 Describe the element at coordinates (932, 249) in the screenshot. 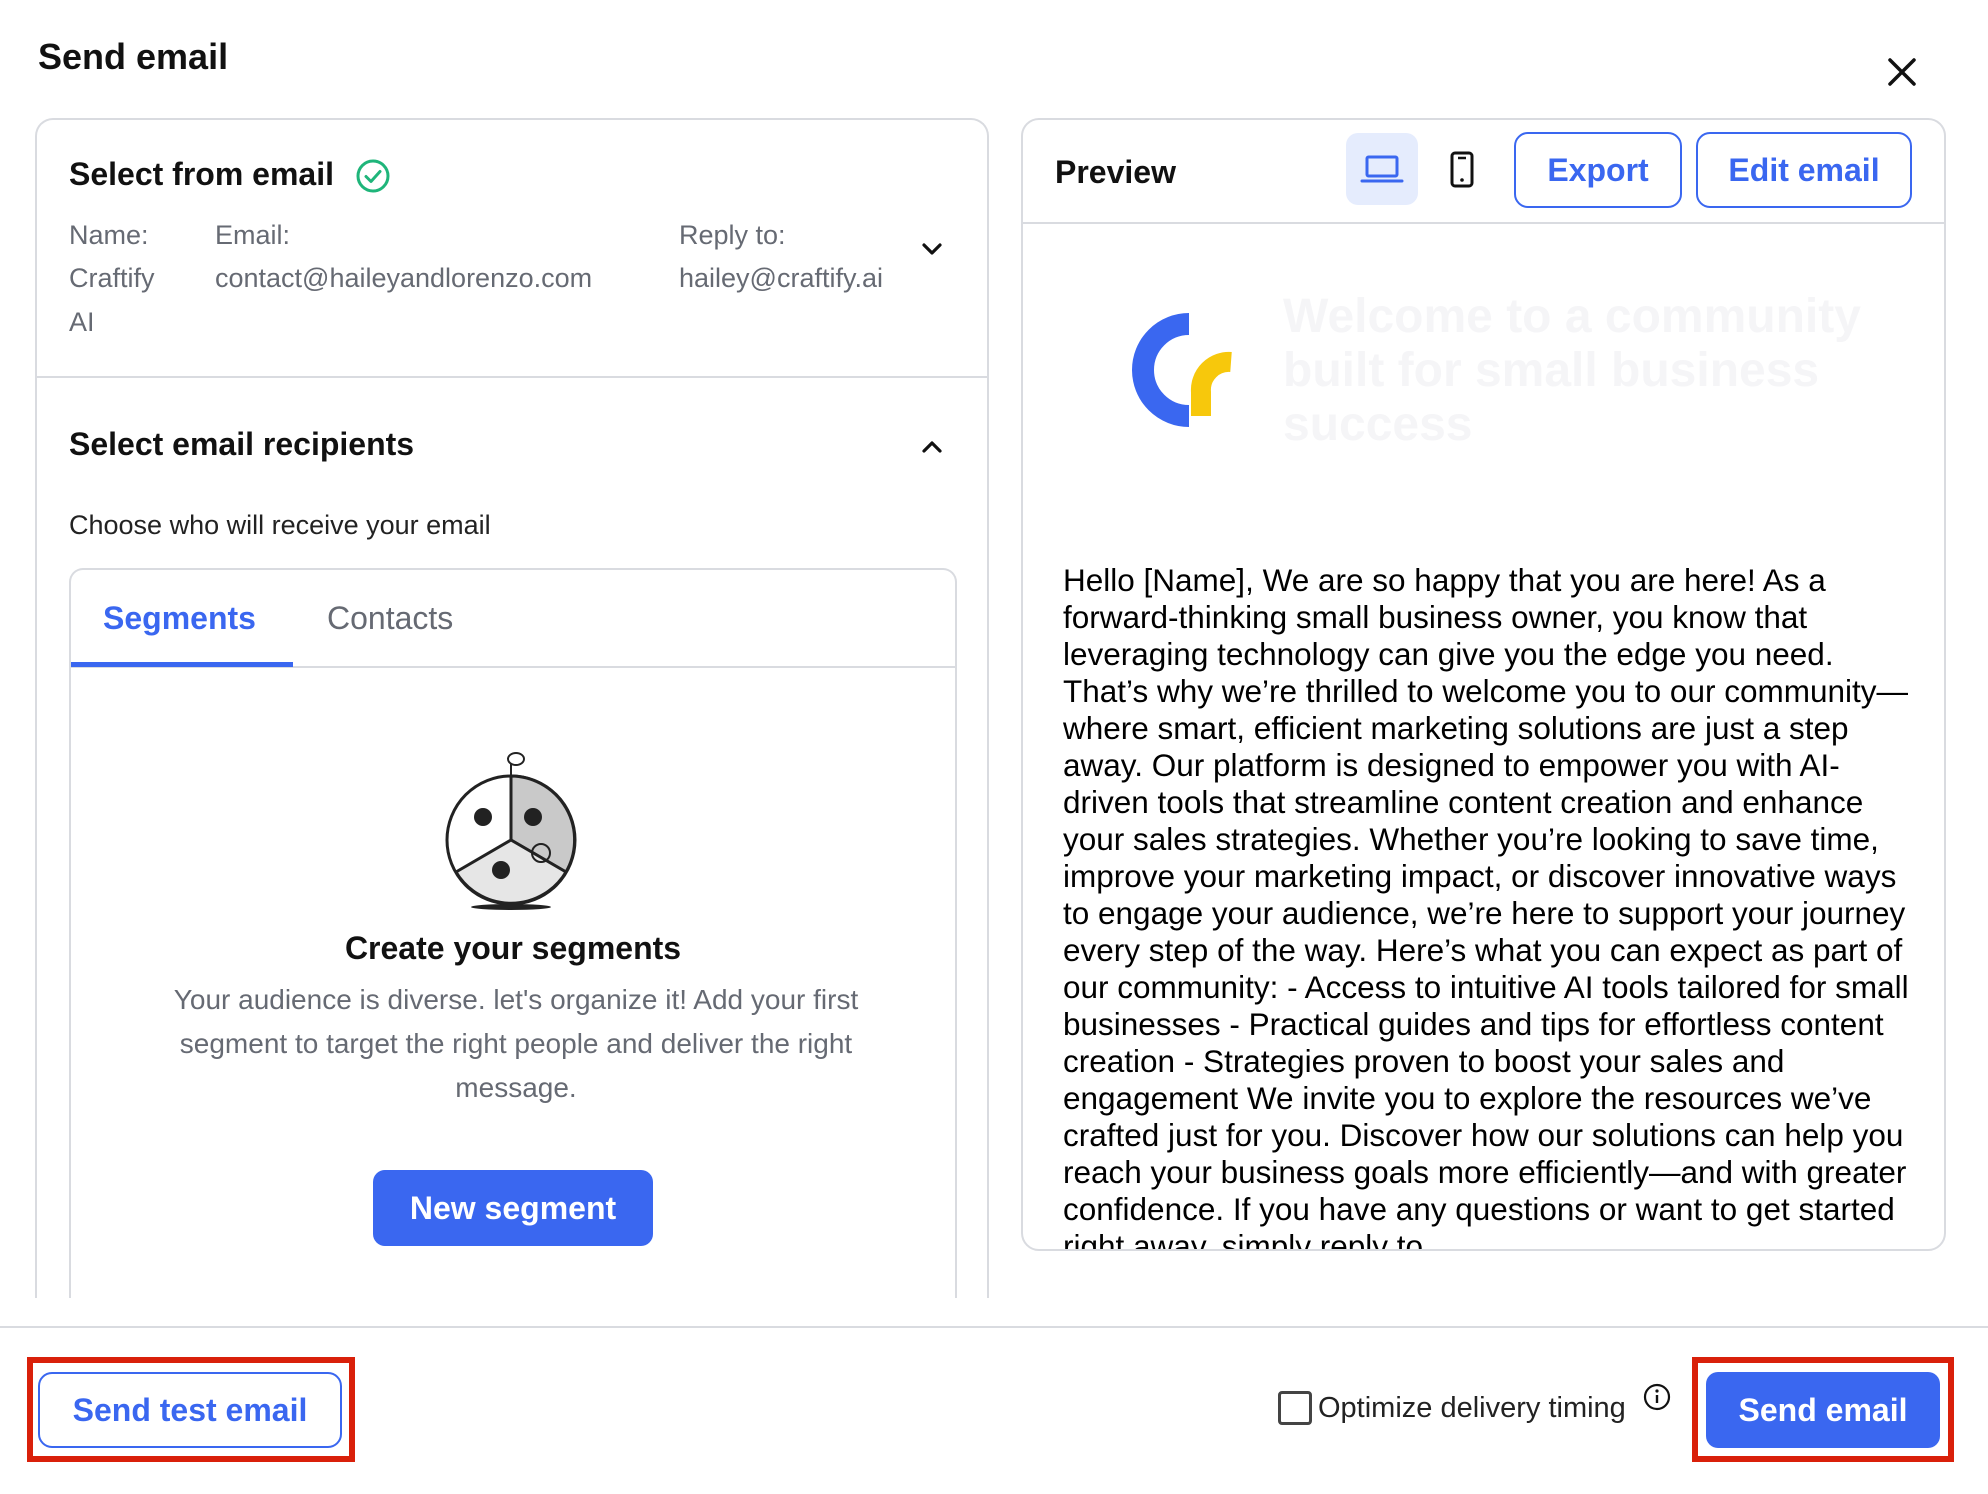

I see `chevron-down-icon` at that location.